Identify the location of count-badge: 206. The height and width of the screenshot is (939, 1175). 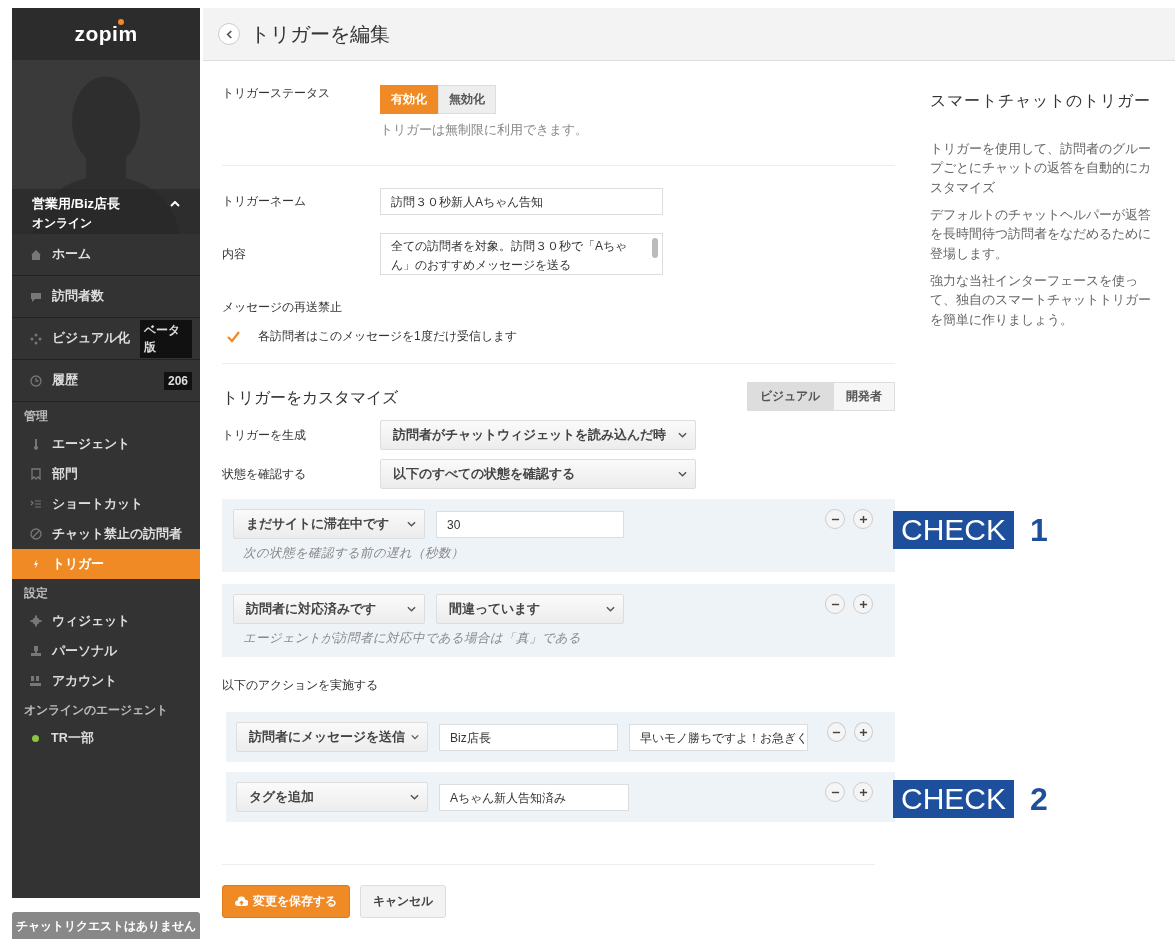
(177, 380).